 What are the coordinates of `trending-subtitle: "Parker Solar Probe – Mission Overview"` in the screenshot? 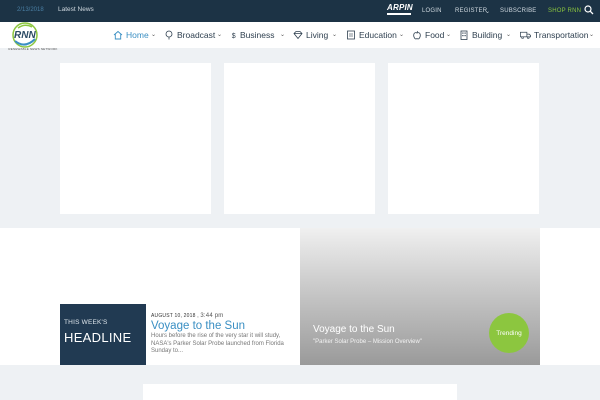 It's located at (367, 342).